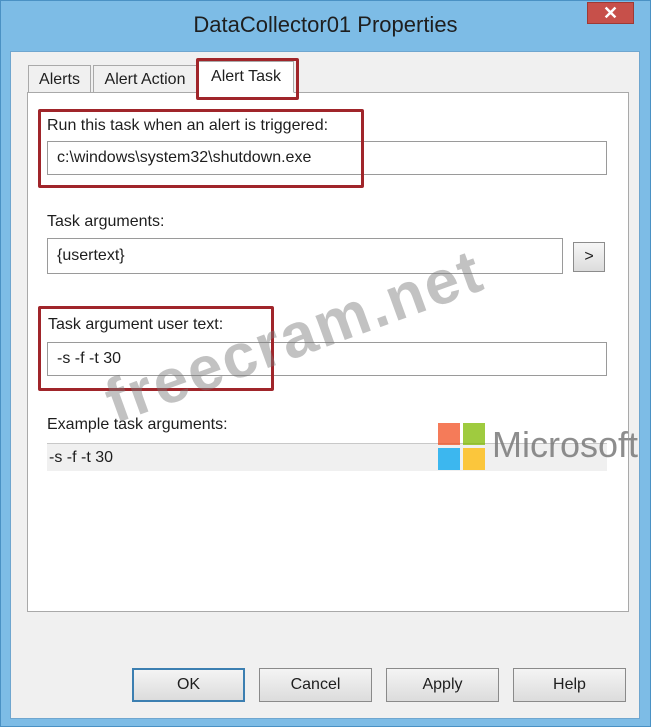 This screenshot has width=651, height=727. What do you see at coordinates (106, 221) in the screenshot?
I see `task-arguments-label: Task arguments:` at bounding box center [106, 221].